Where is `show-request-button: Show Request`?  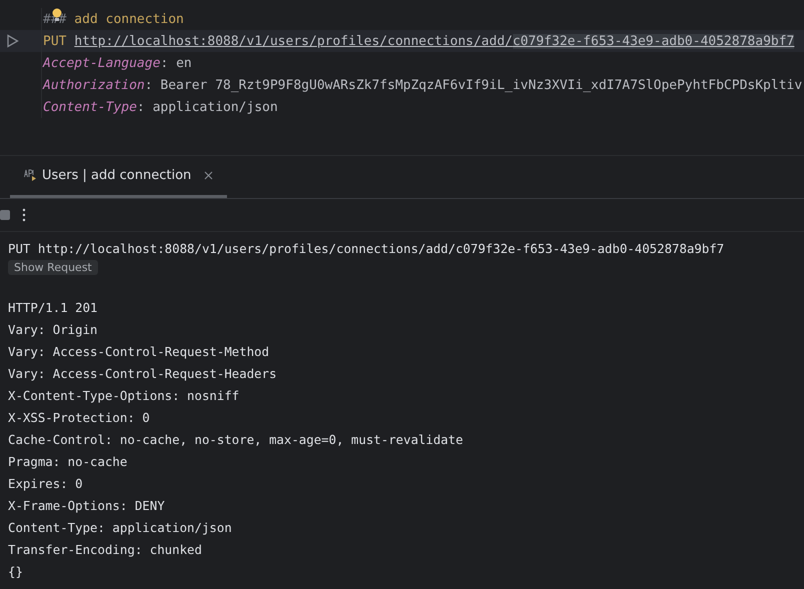
show-request-button: Show Request is located at coordinates (53, 267).